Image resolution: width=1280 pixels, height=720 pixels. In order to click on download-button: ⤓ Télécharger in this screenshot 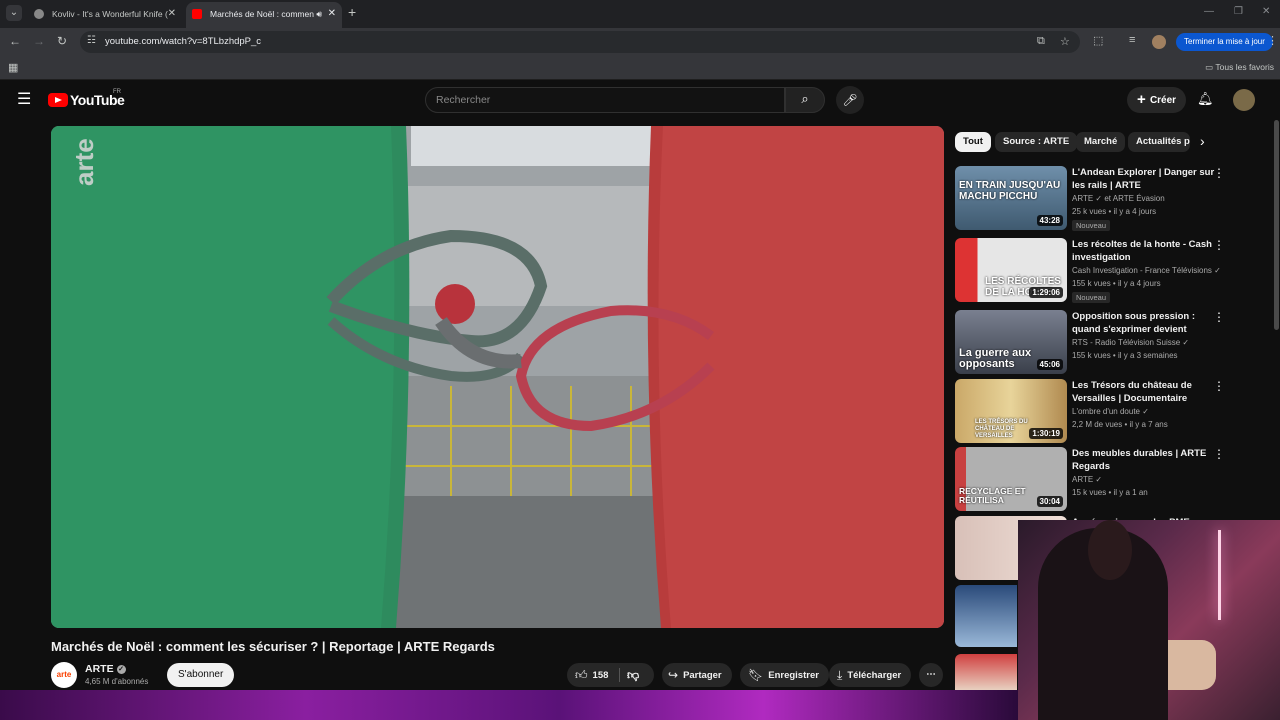, I will do `click(870, 675)`.